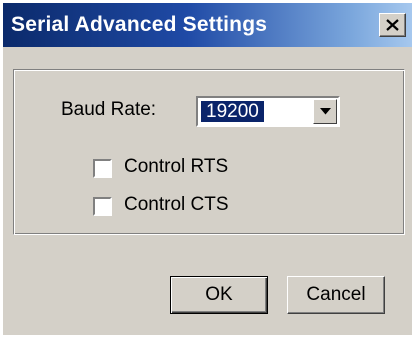 The width and height of the screenshot is (417, 337). Describe the element at coordinates (232, 111) in the screenshot. I see `baud-rate-value: 19200` at that location.